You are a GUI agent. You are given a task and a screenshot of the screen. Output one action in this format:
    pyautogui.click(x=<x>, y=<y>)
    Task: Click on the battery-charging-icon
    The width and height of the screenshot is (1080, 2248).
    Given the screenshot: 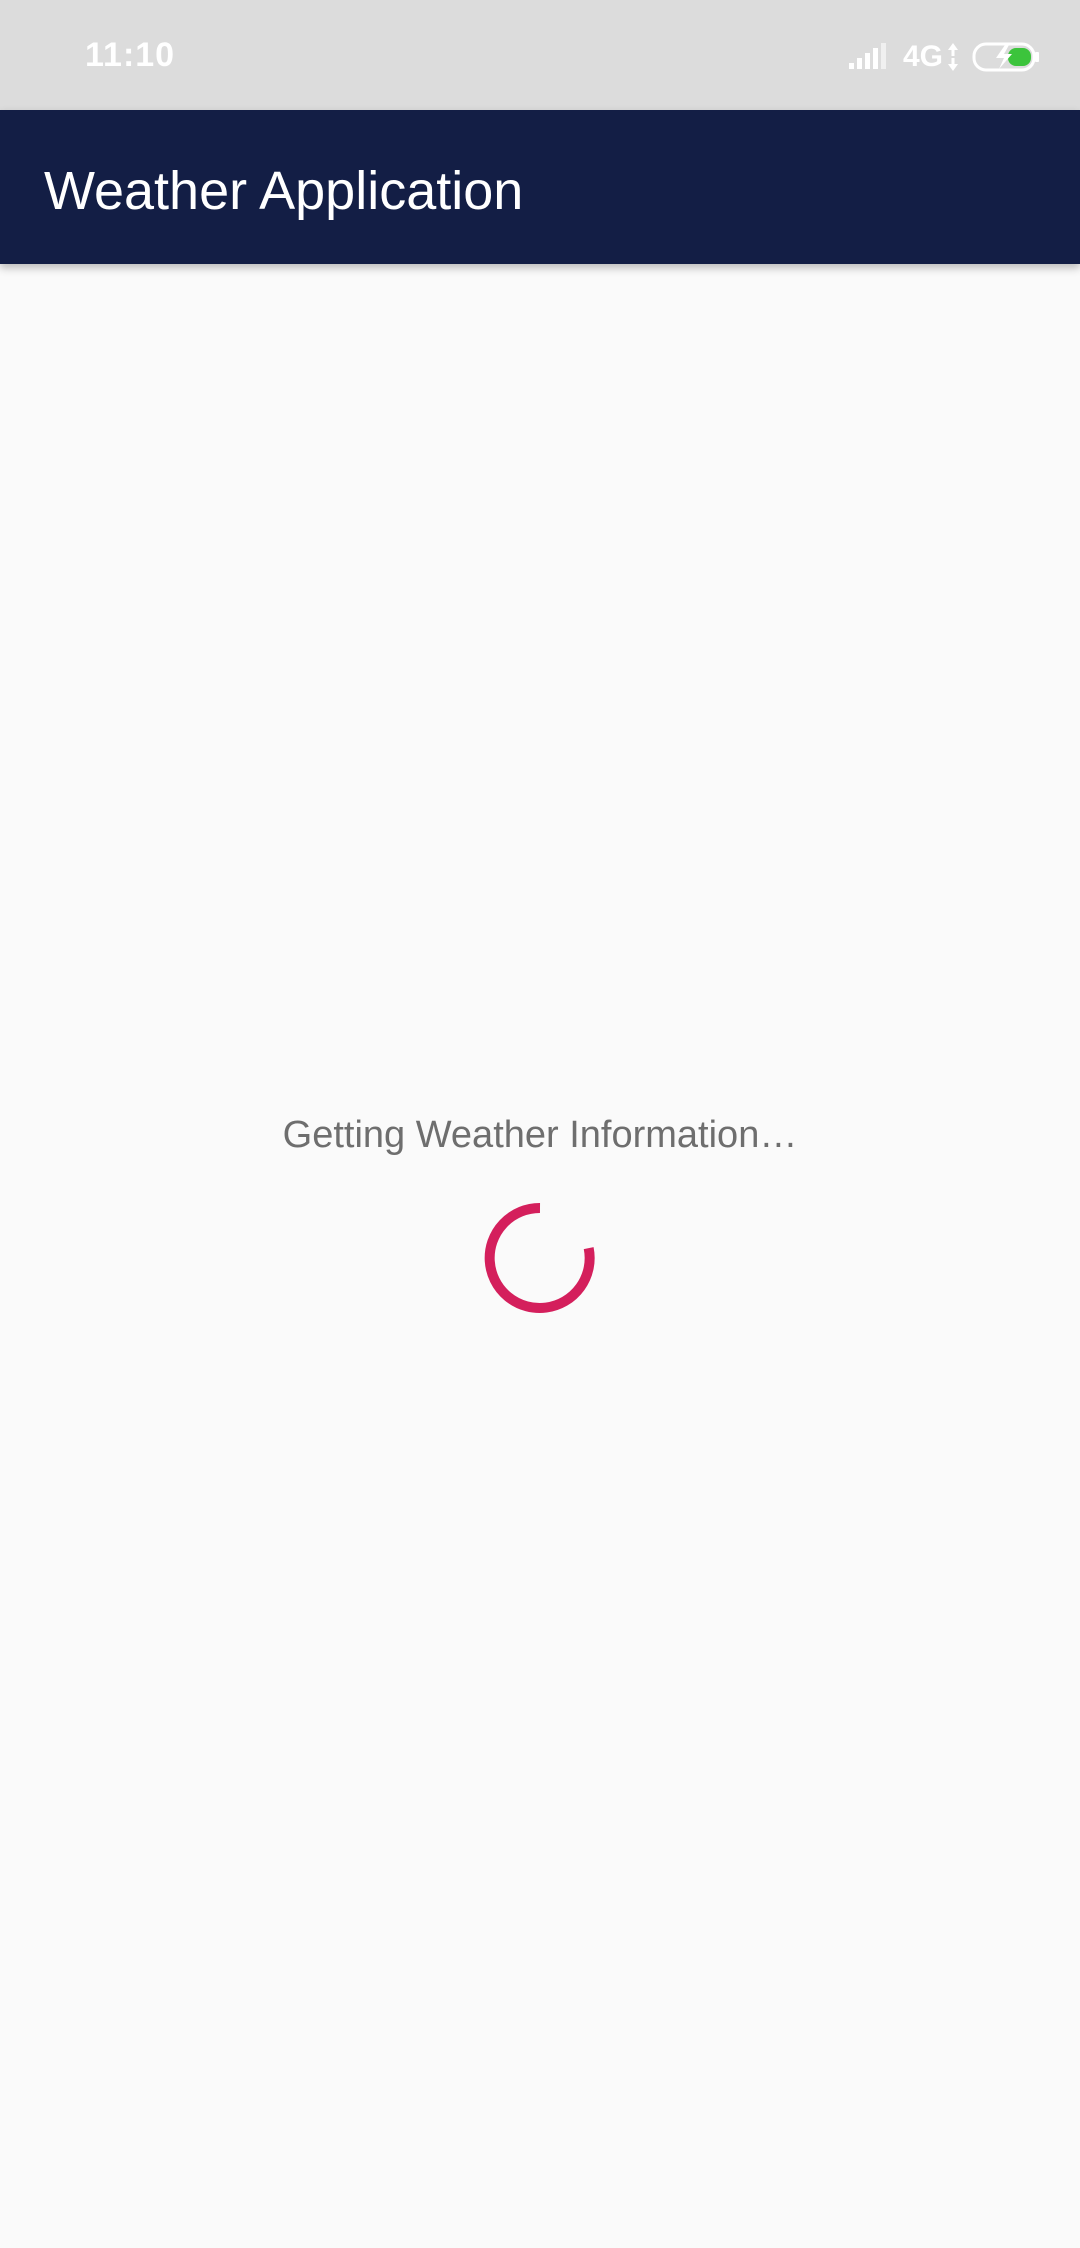 What is the action you would take?
    pyautogui.click(x=1005, y=57)
    